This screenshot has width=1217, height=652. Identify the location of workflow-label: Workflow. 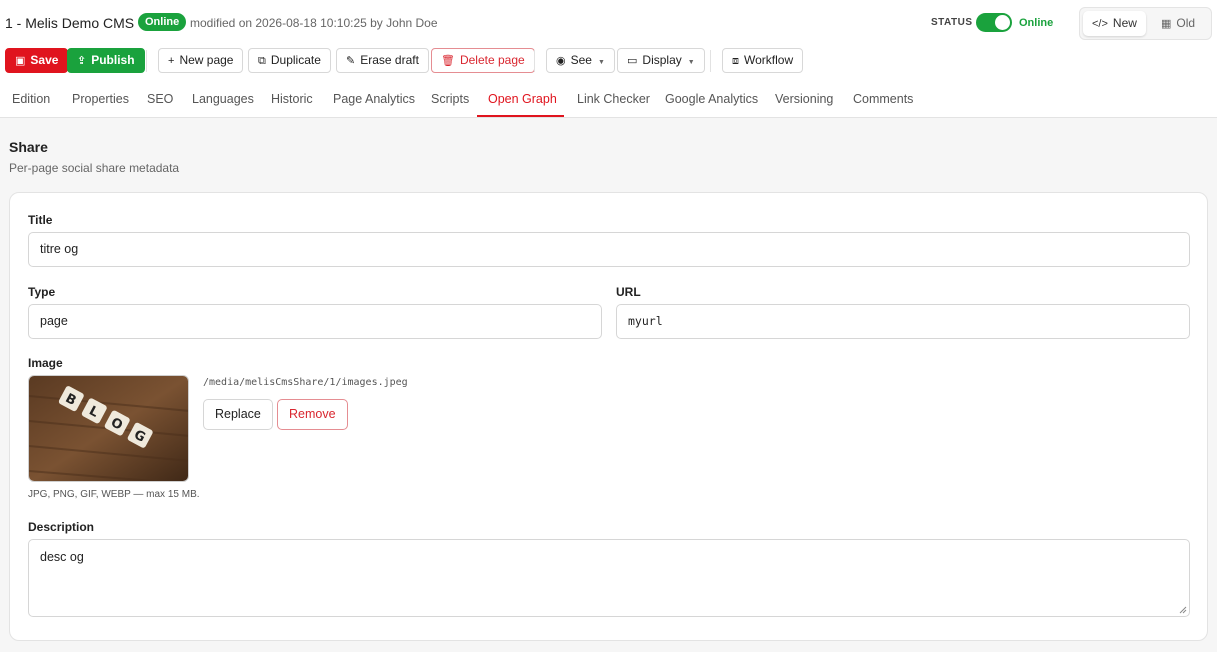
(769, 60).